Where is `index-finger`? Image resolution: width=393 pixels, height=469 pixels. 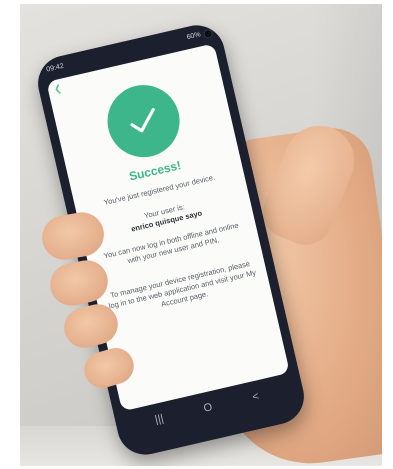 index-finger is located at coordinates (73, 236).